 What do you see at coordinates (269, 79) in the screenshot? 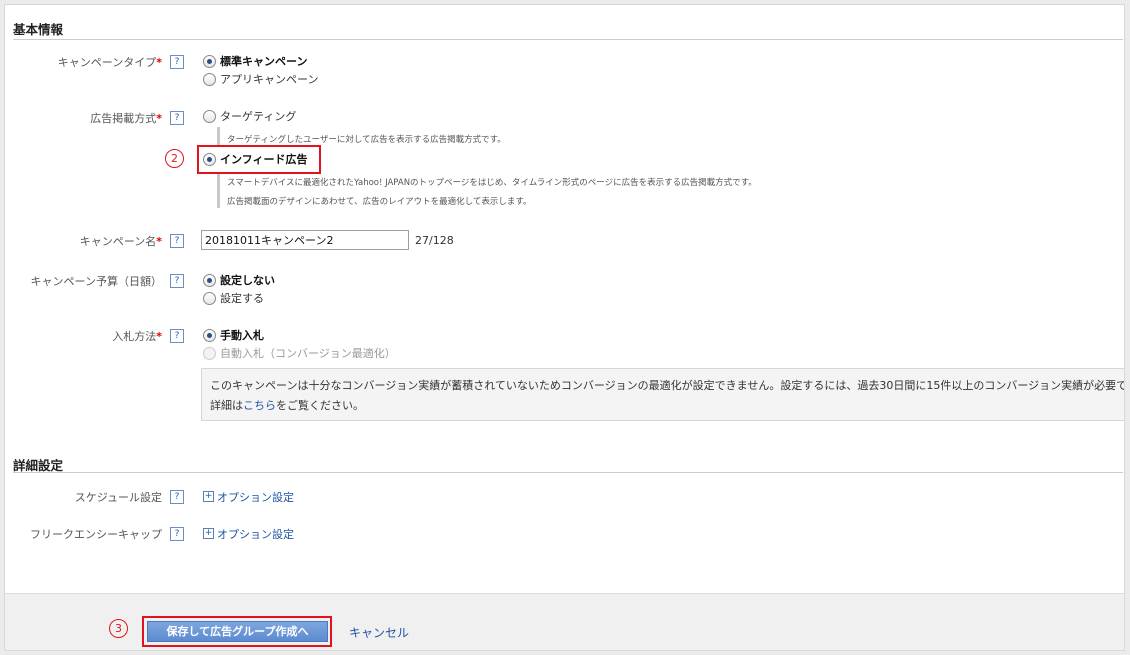
I see `option-label: アプリキャンペーン` at bounding box center [269, 79].